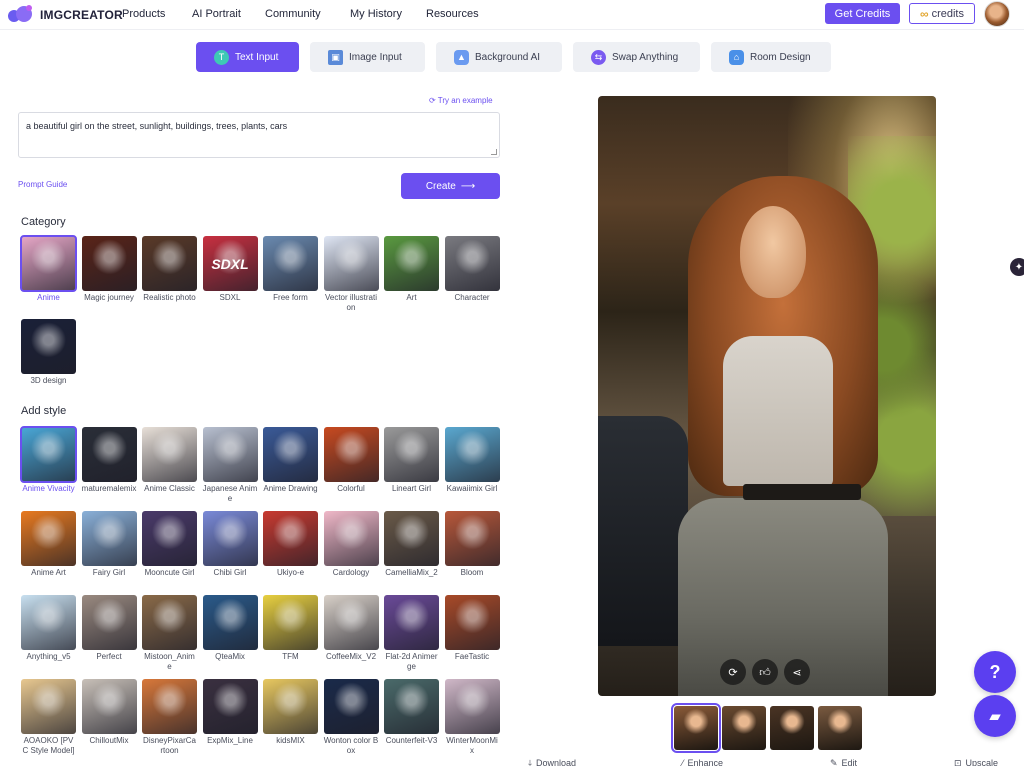 The image size is (1024, 766). I want to click on get-credits-button: Get Credits, so click(862, 13).